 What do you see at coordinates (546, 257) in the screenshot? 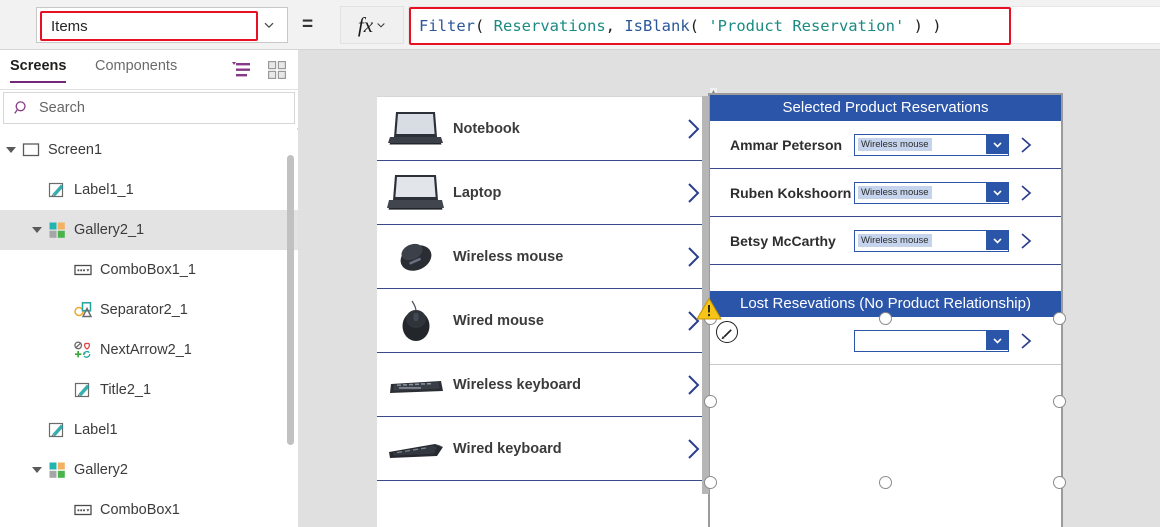
I see `product-row: Wireless mouse` at bounding box center [546, 257].